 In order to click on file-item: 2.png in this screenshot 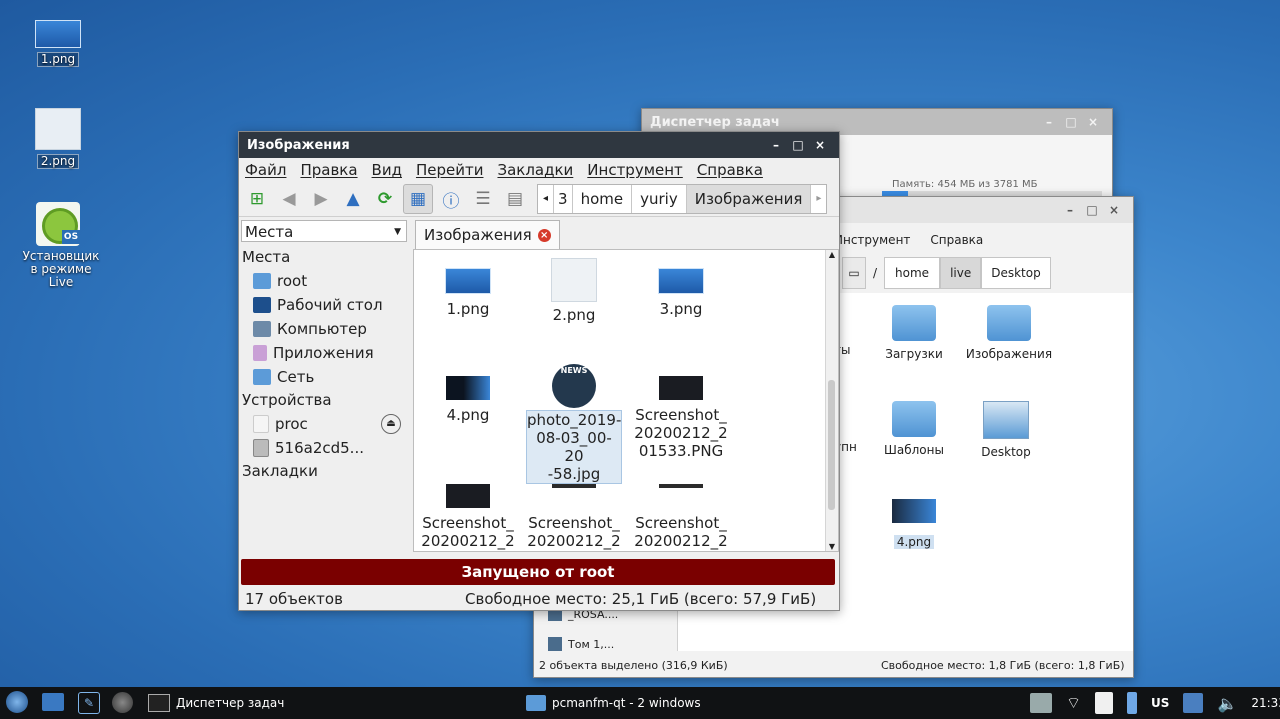, I will do `click(574, 291)`.